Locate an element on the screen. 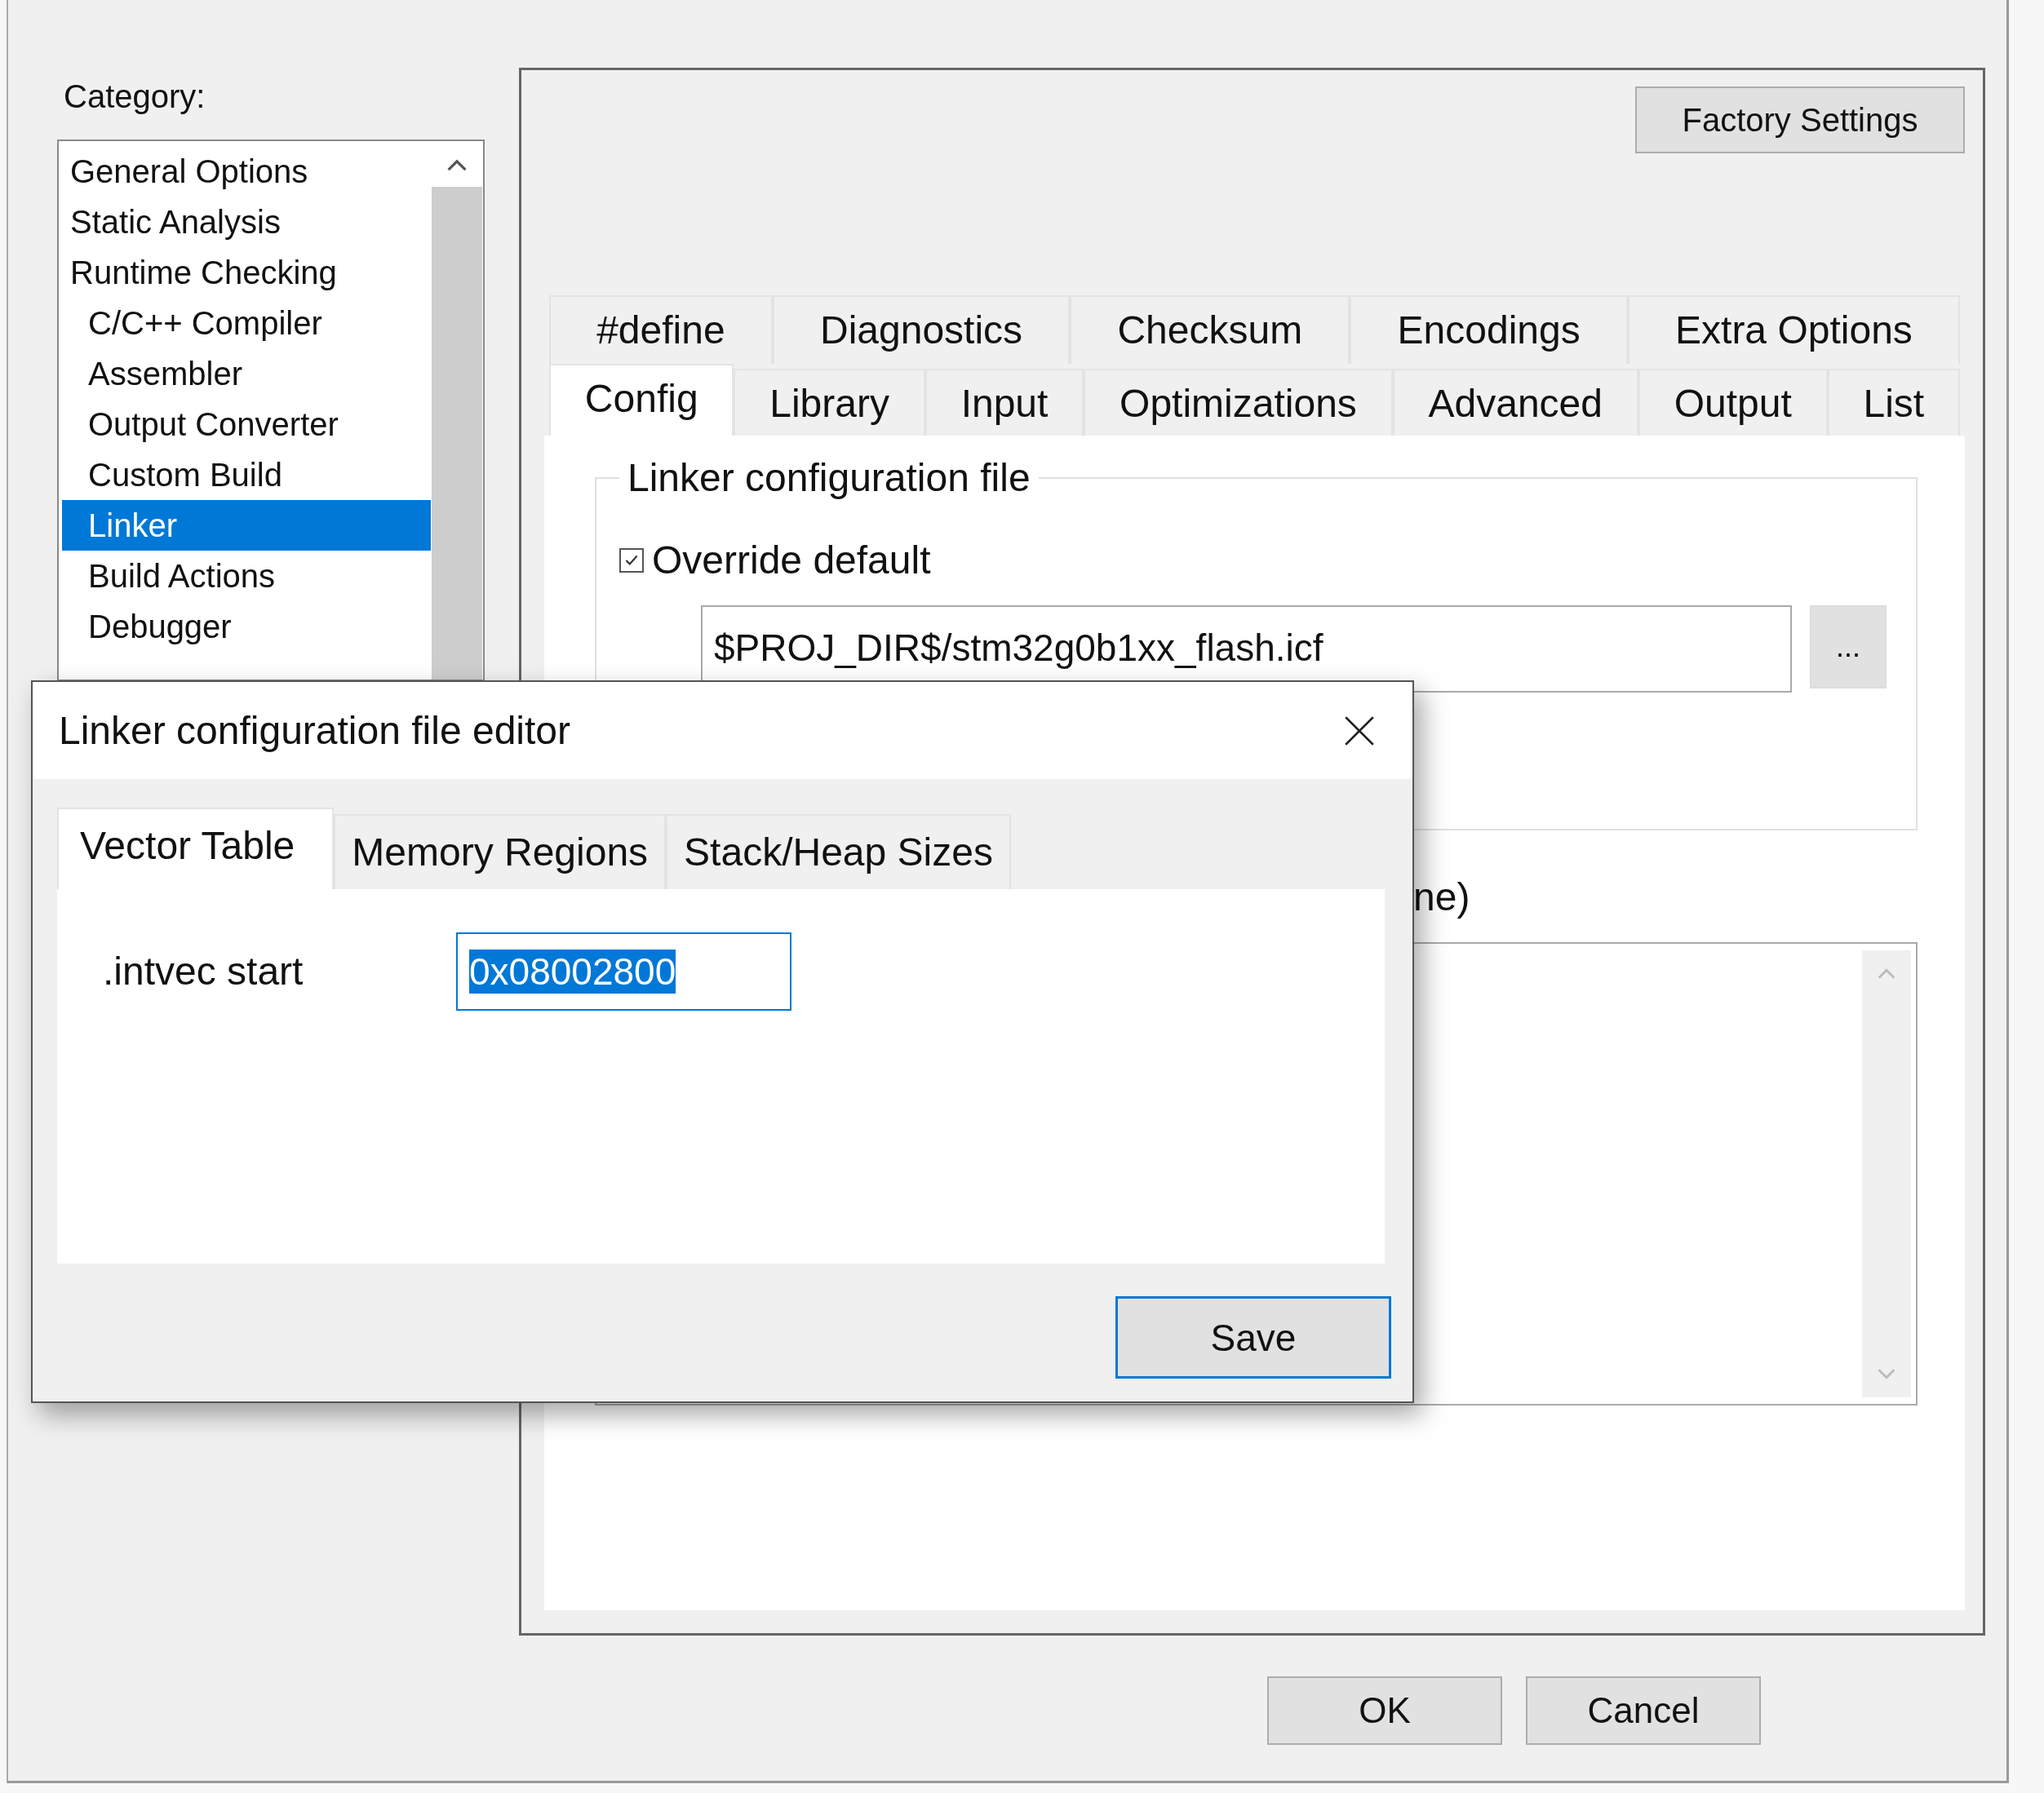  checkbox-label: Override default is located at coordinates (791, 560).